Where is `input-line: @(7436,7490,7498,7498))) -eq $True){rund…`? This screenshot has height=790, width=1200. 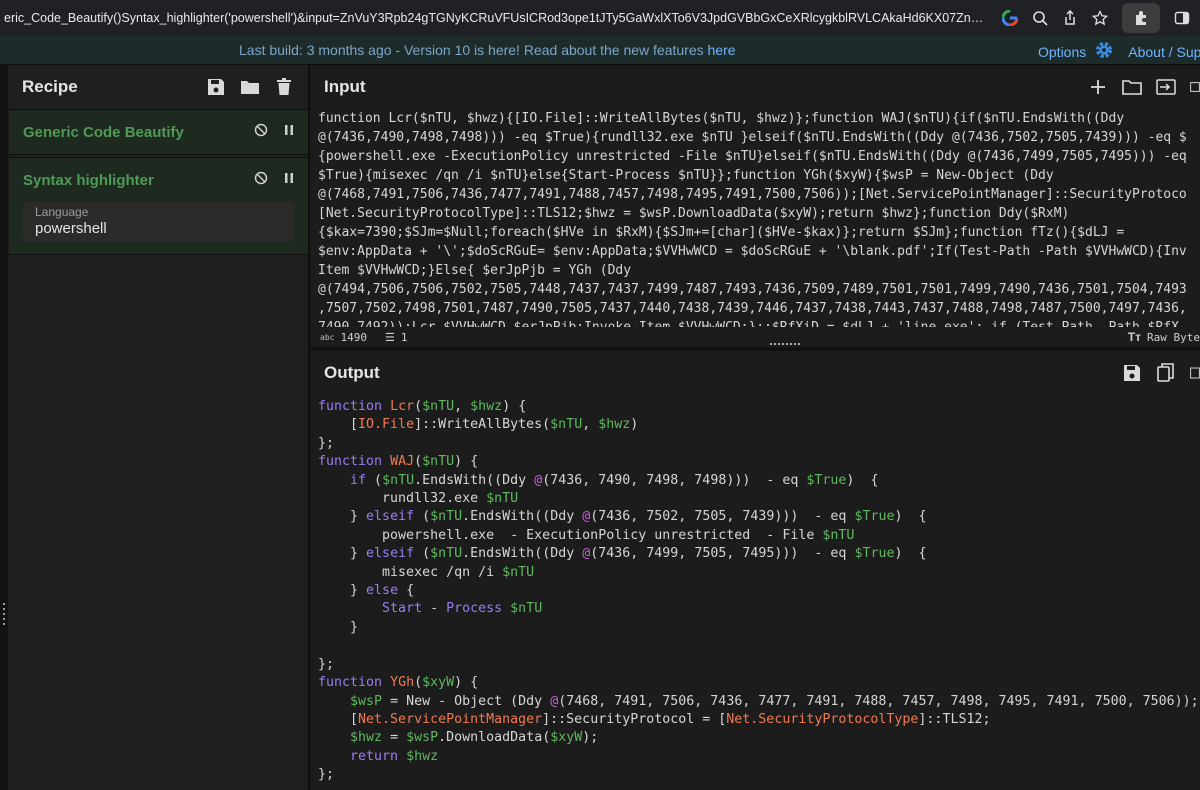
input-line: @(7436,7490,7498,7498))) -eq $True){rund… is located at coordinates (752, 137).